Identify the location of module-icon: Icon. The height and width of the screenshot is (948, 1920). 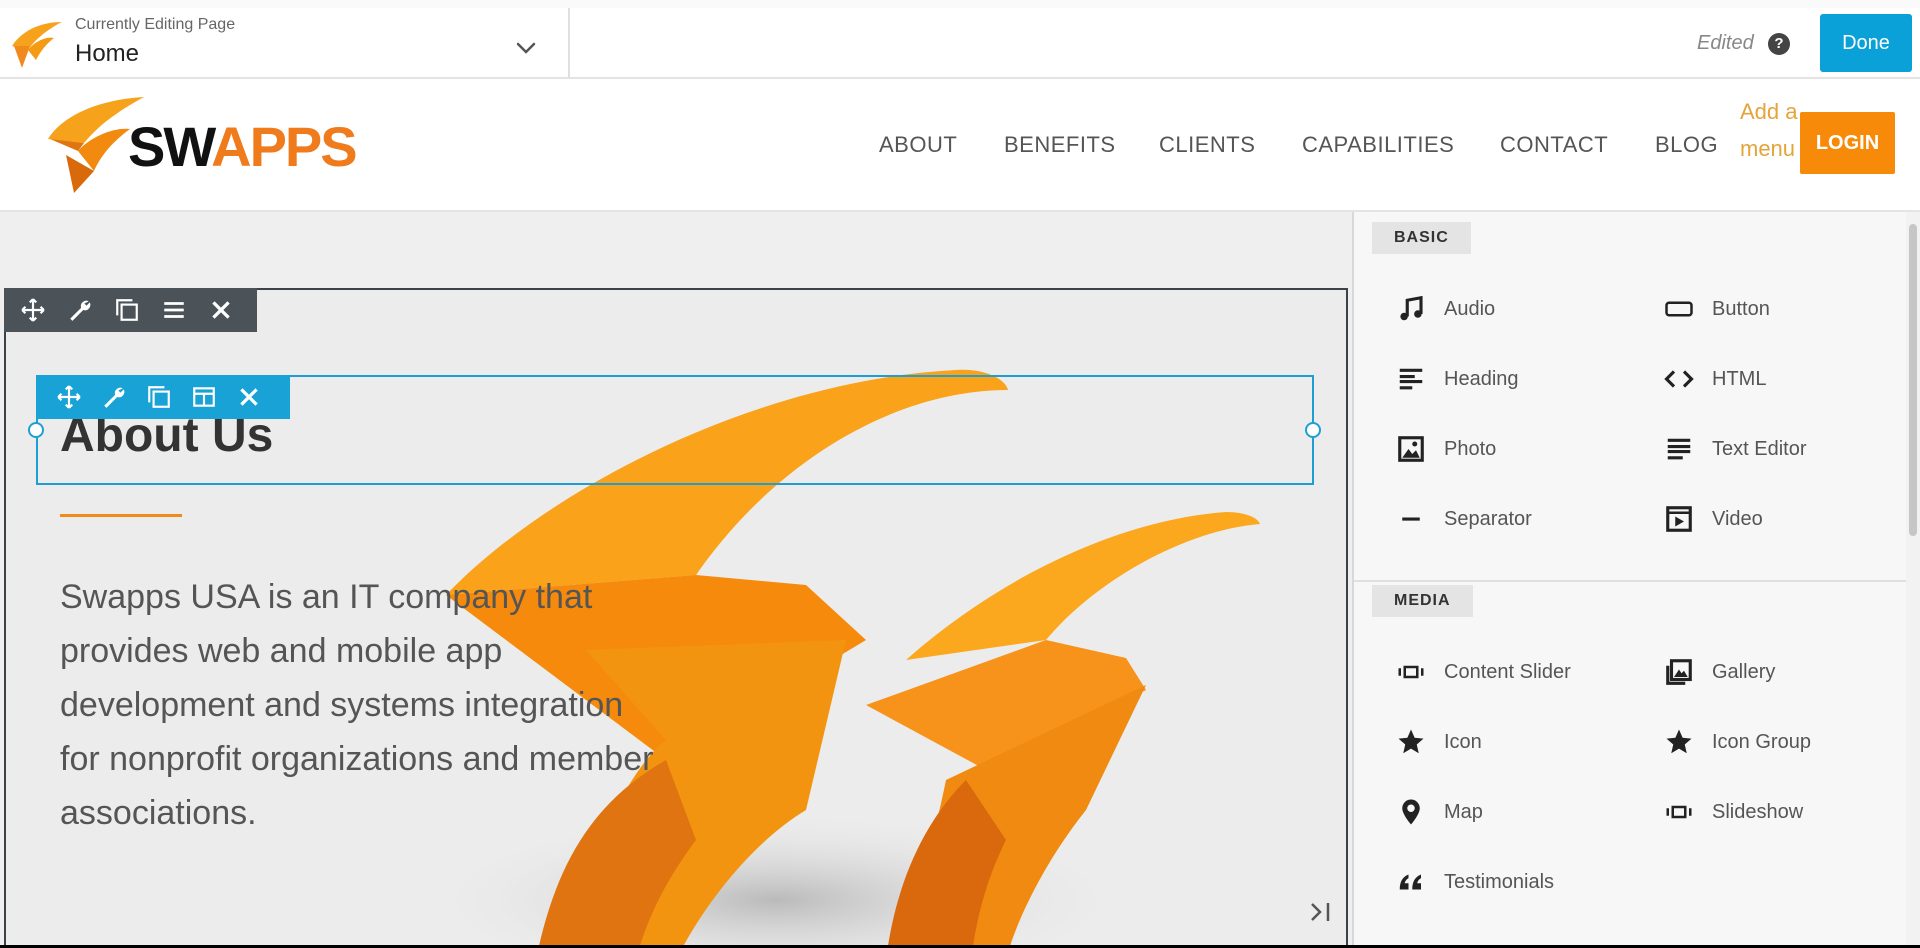
(1439, 742).